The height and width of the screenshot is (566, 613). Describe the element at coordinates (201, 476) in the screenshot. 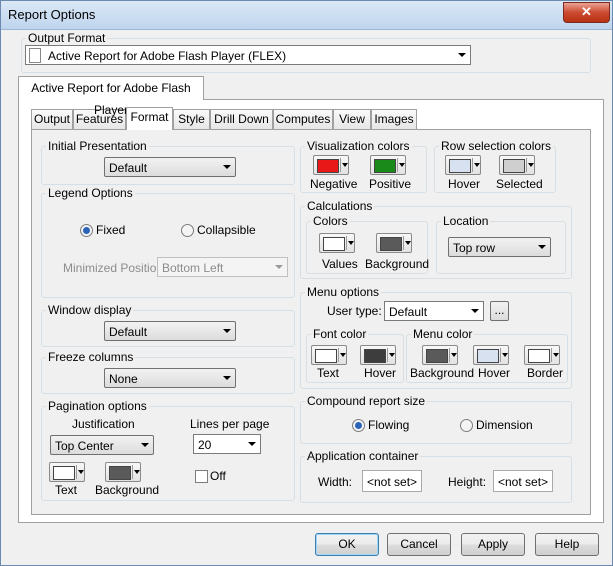

I see `off-checkbox` at that location.